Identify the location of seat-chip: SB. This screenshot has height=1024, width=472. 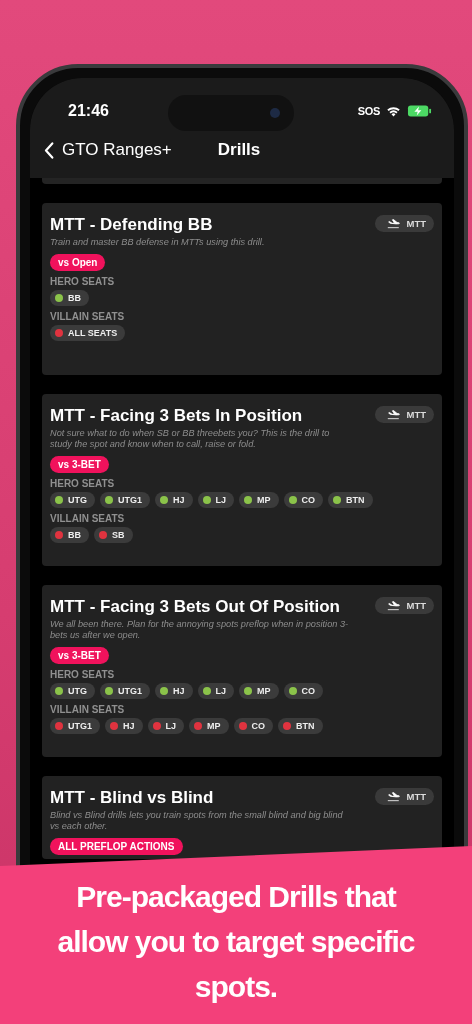
(113, 535).